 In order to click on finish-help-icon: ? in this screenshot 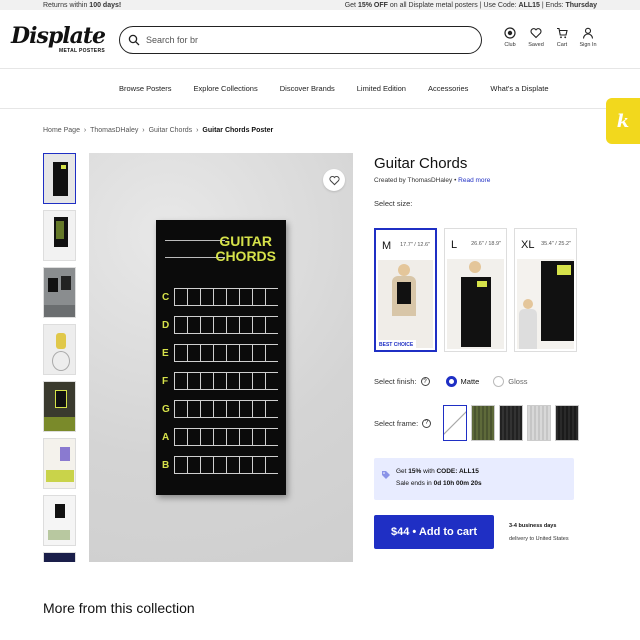, I will do `click(425, 381)`.